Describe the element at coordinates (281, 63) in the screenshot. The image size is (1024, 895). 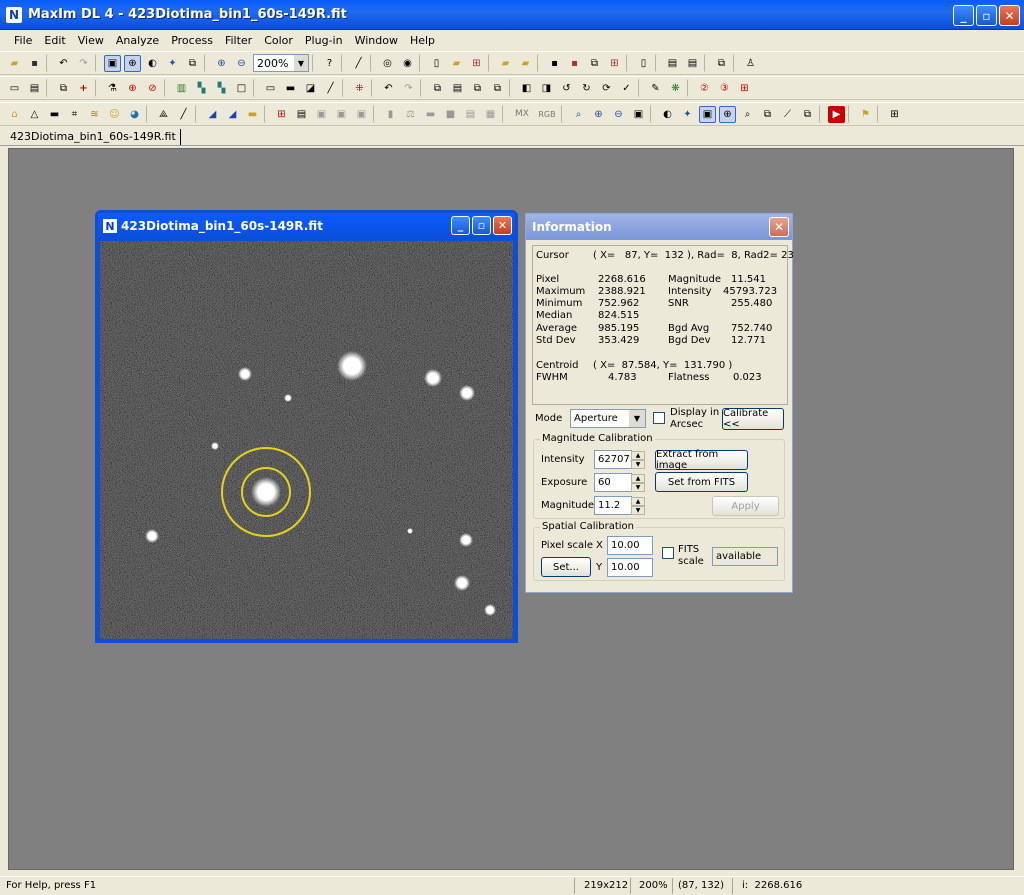
I see `zoom-select: 200% ▼` at that location.